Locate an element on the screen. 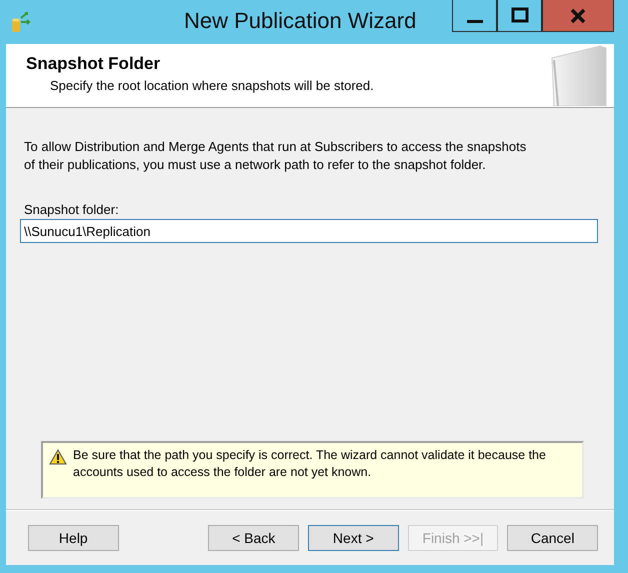  page-subtitle: Specify the root location where snapshots will be stored. is located at coordinates (212, 85).